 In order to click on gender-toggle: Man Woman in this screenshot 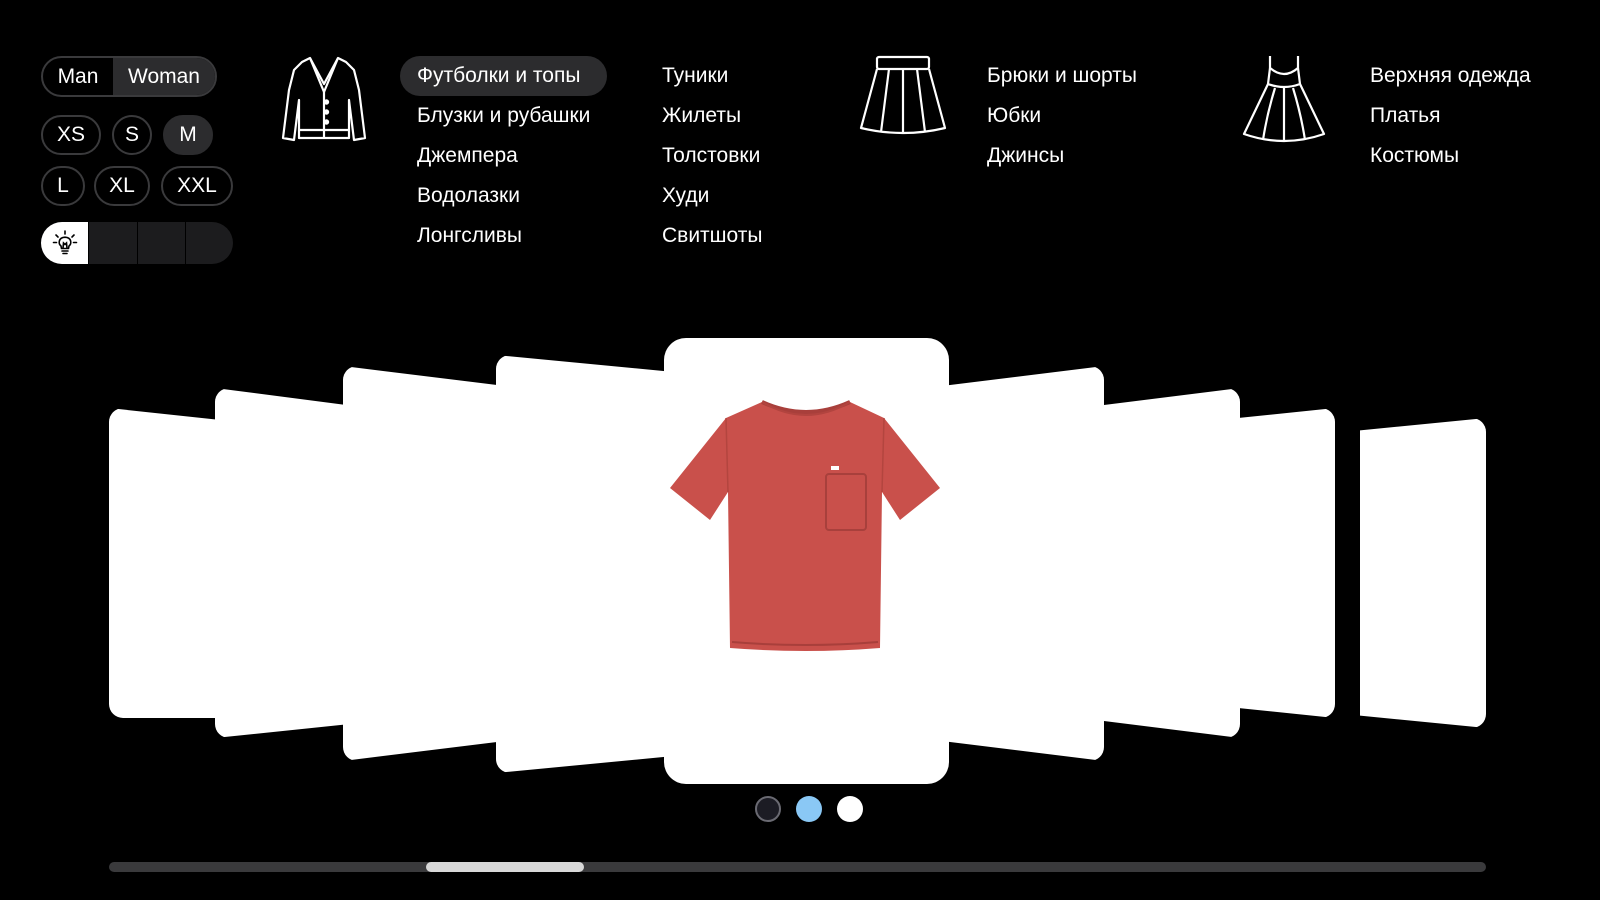, I will do `click(129, 76)`.